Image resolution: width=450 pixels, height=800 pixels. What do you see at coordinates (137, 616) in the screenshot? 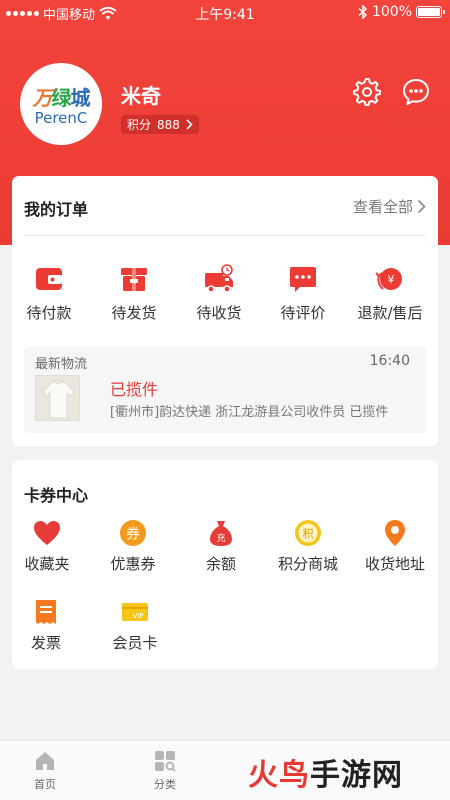
I see `svg-text: VIP` at bounding box center [137, 616].